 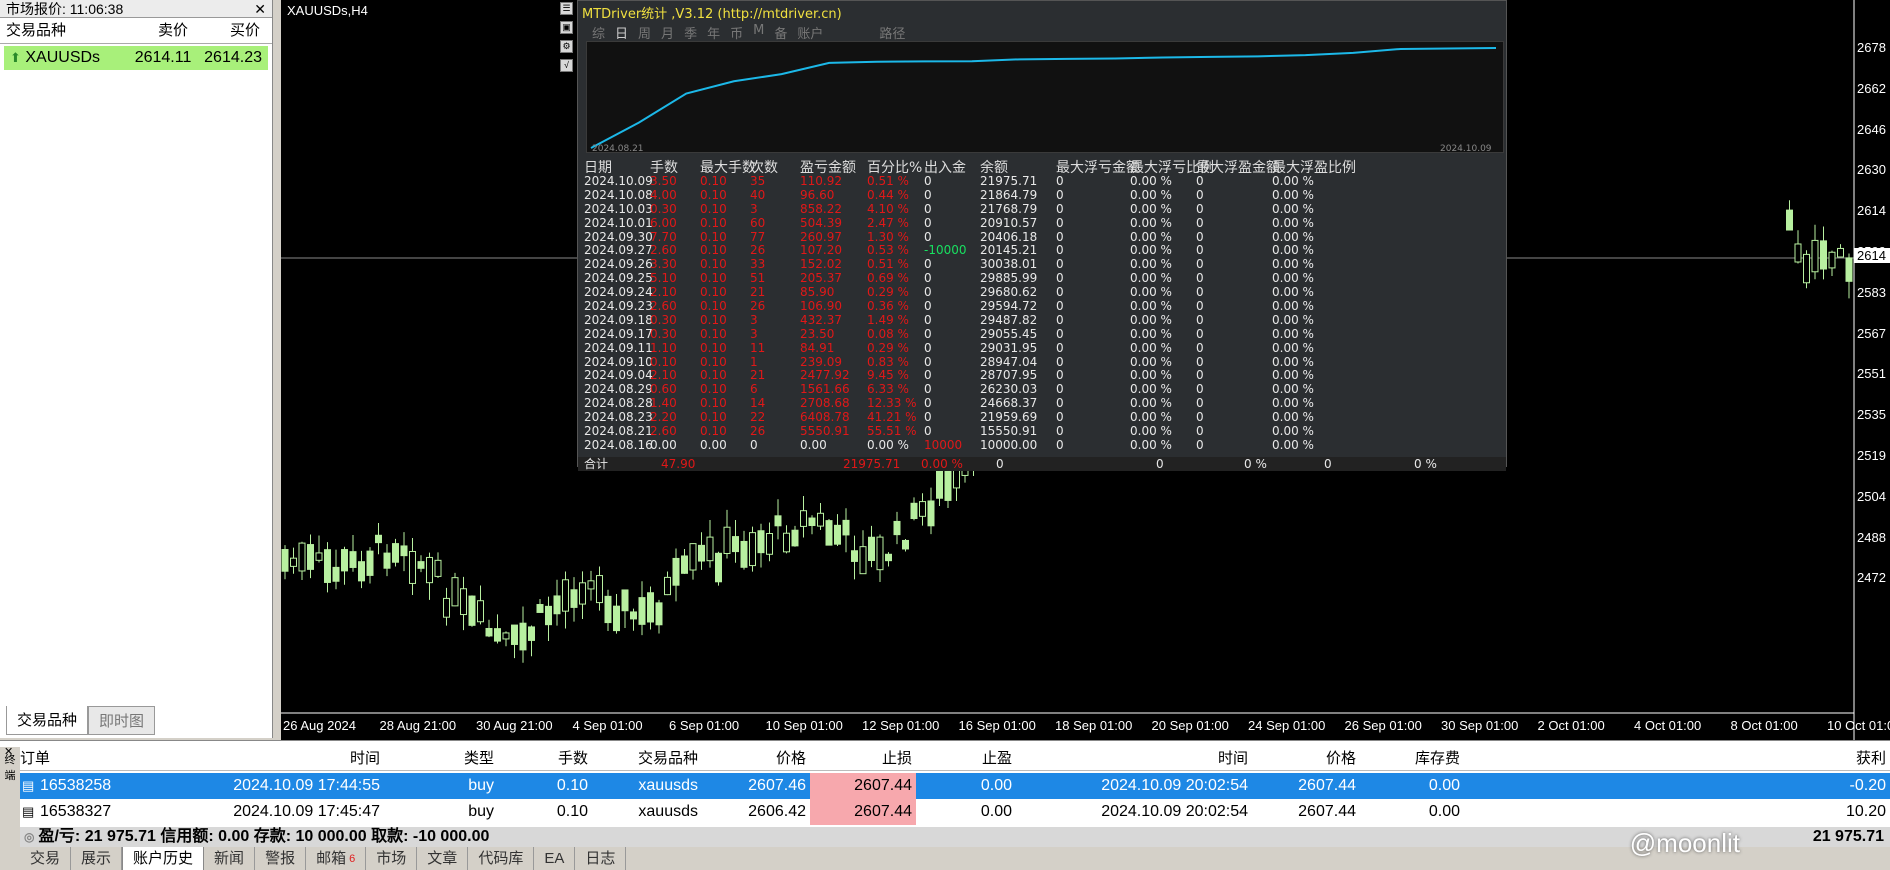 I want to click on tab-tick-chart: 即时图, so click(x=122, y=720).